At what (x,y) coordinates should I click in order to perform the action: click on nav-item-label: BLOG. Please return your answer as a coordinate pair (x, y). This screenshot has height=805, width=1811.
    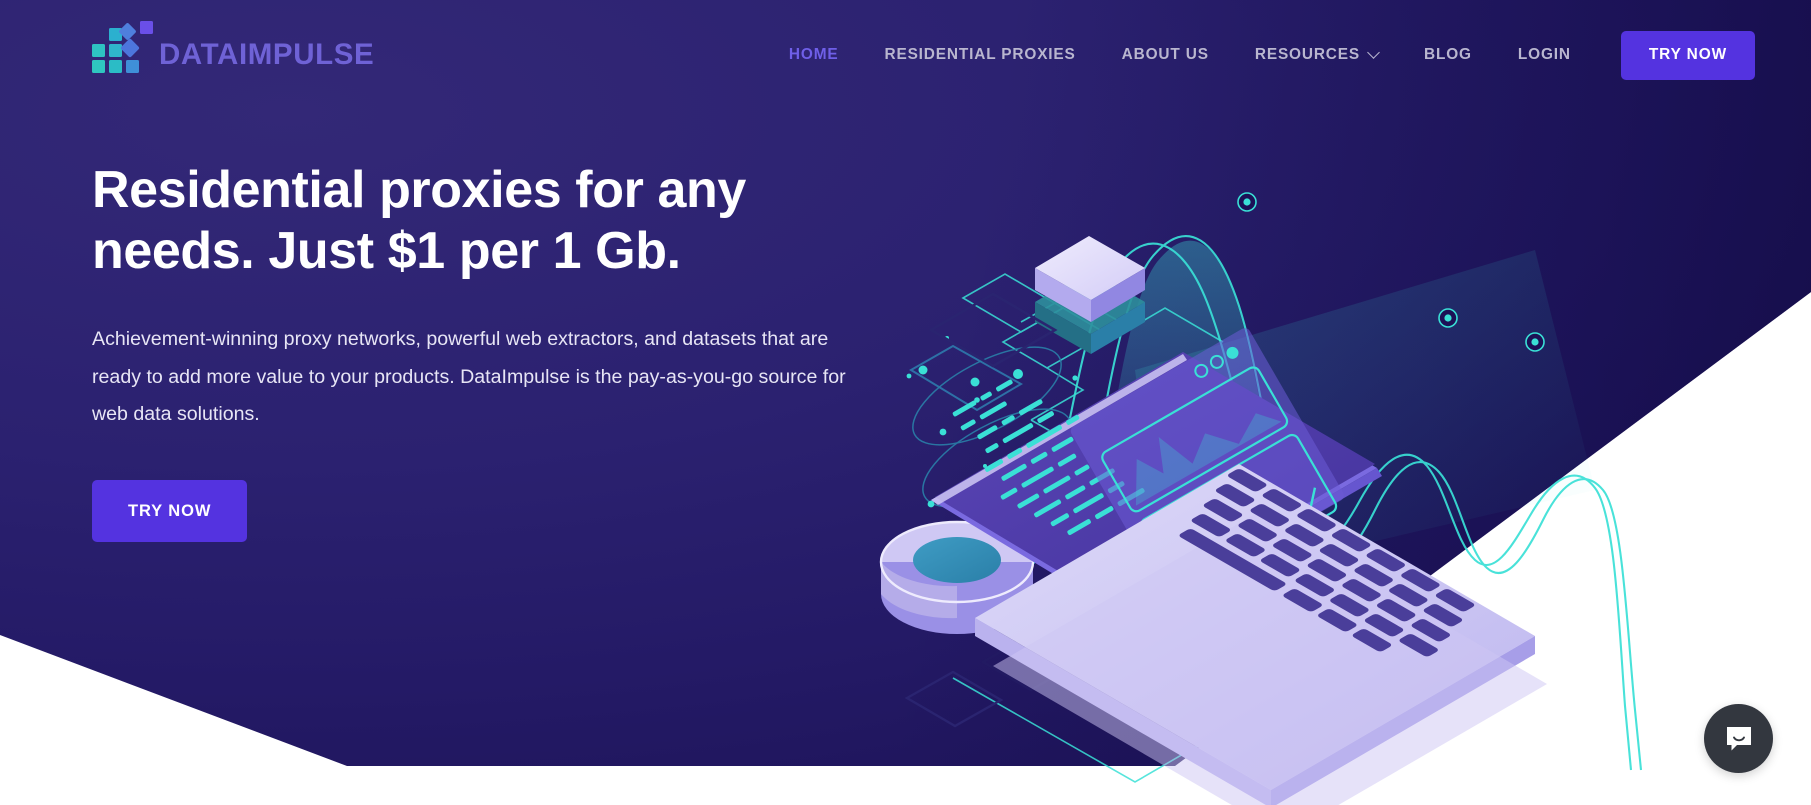
    Looking at the image, I should click on (1448, 54).